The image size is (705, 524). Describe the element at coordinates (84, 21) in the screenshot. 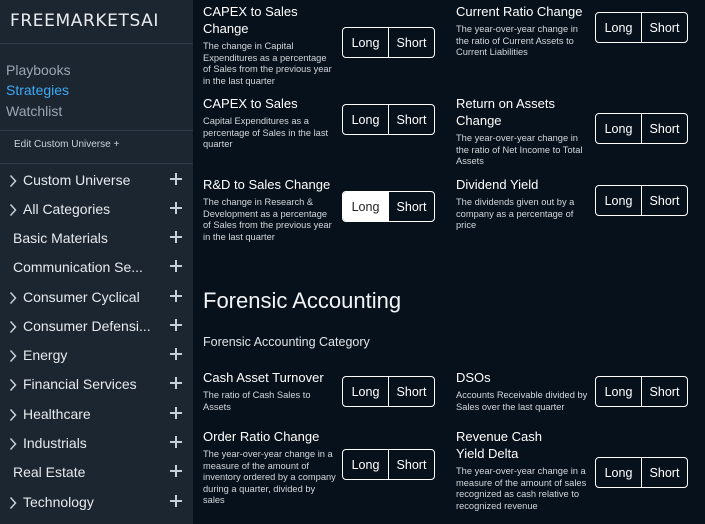

I see `brand-logo: FREEMARKETSAI` at that location.